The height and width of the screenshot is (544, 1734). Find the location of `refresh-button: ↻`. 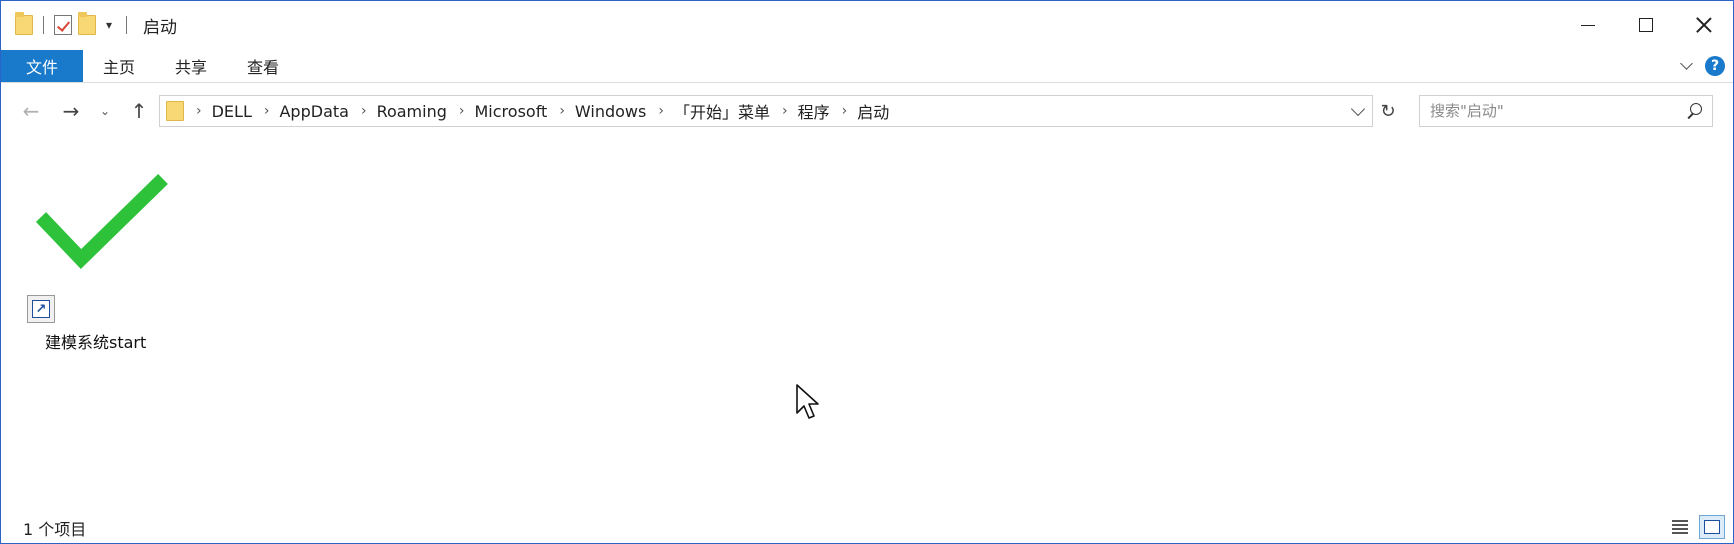

refresh-button: ↻ is located at coordinates (1388, 111).